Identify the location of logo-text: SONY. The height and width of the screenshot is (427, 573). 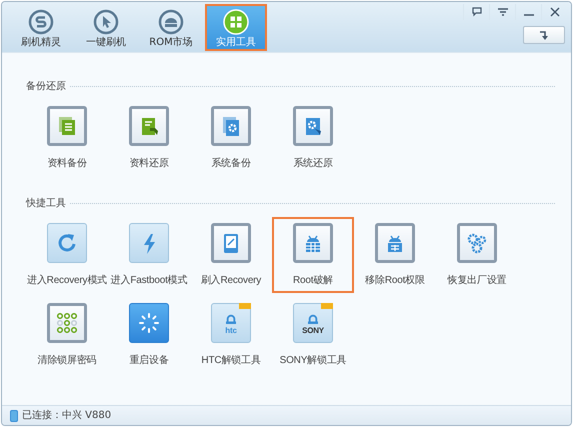
(313, 331).